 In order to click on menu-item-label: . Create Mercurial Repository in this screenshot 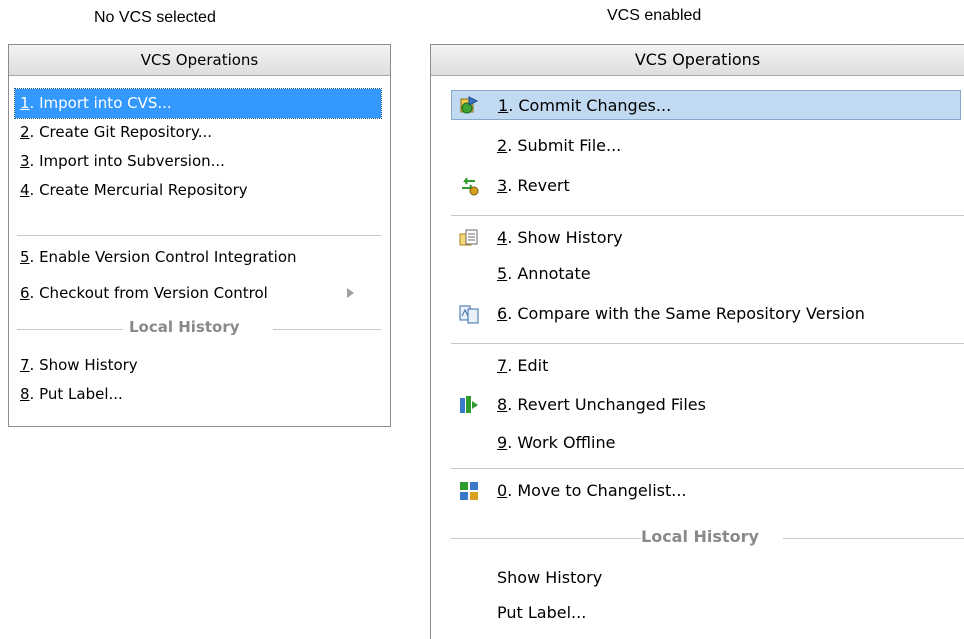, I will do `click(138, 190)`.